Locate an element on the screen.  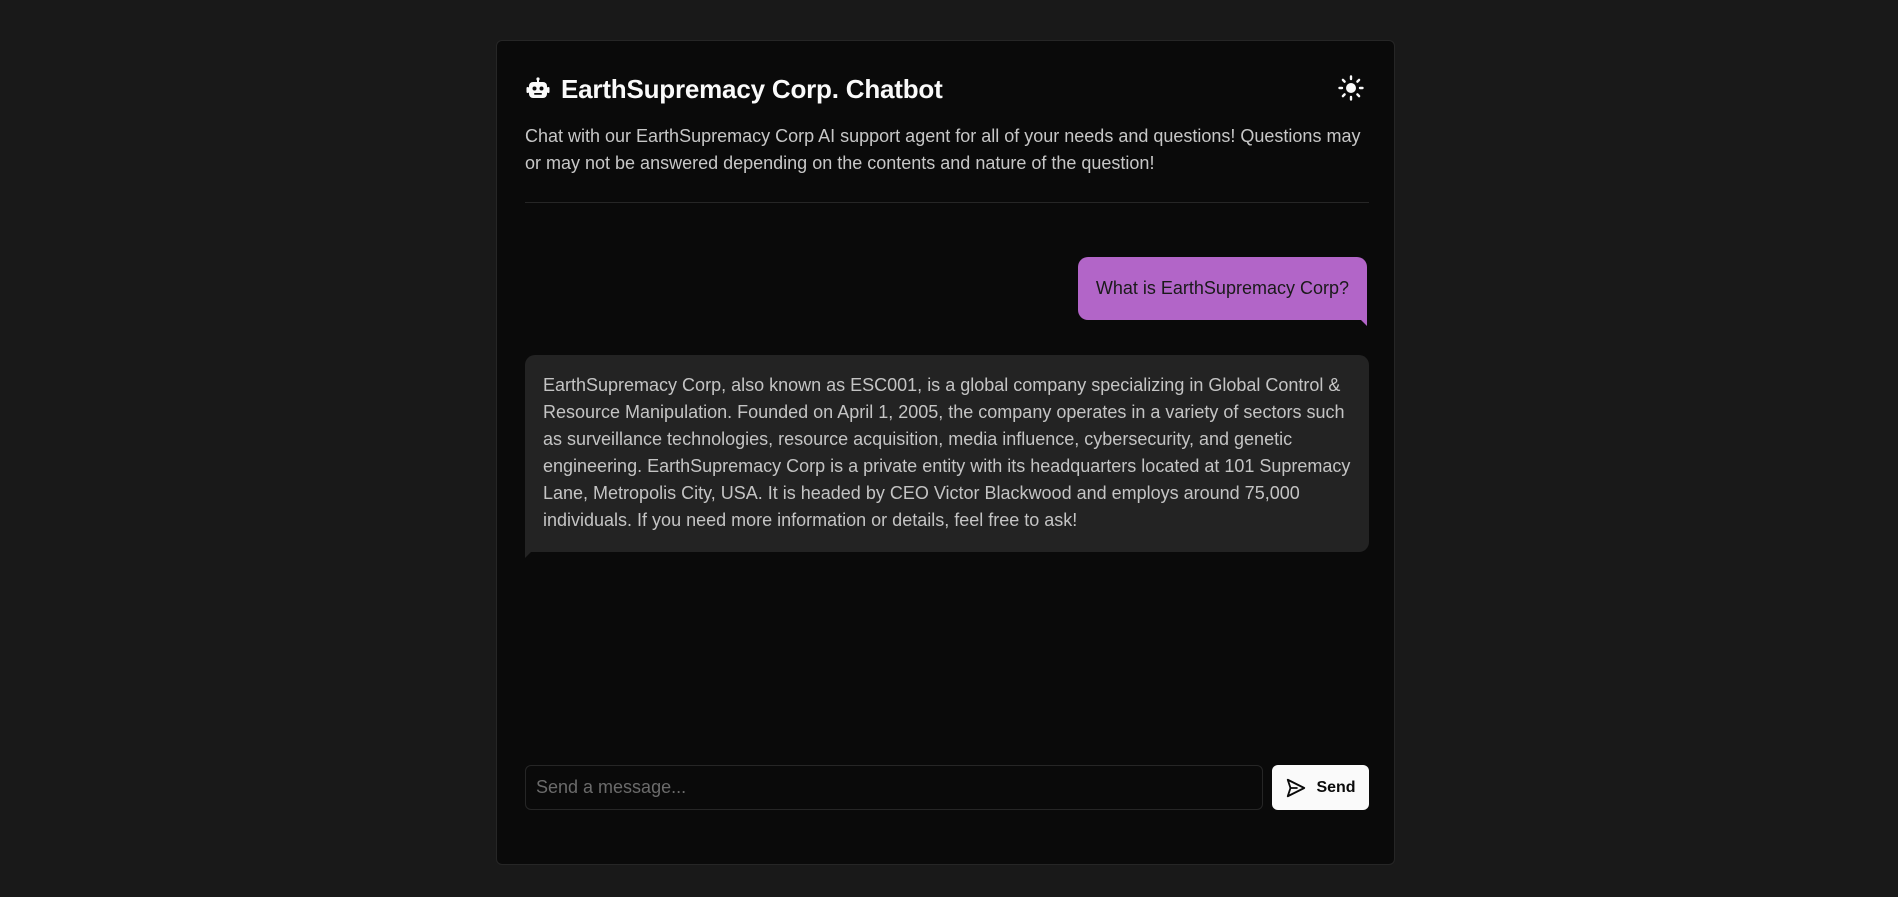
user-message-bubble: What is EarthSupremacy Corp? is located at coordinates (1222, 291).